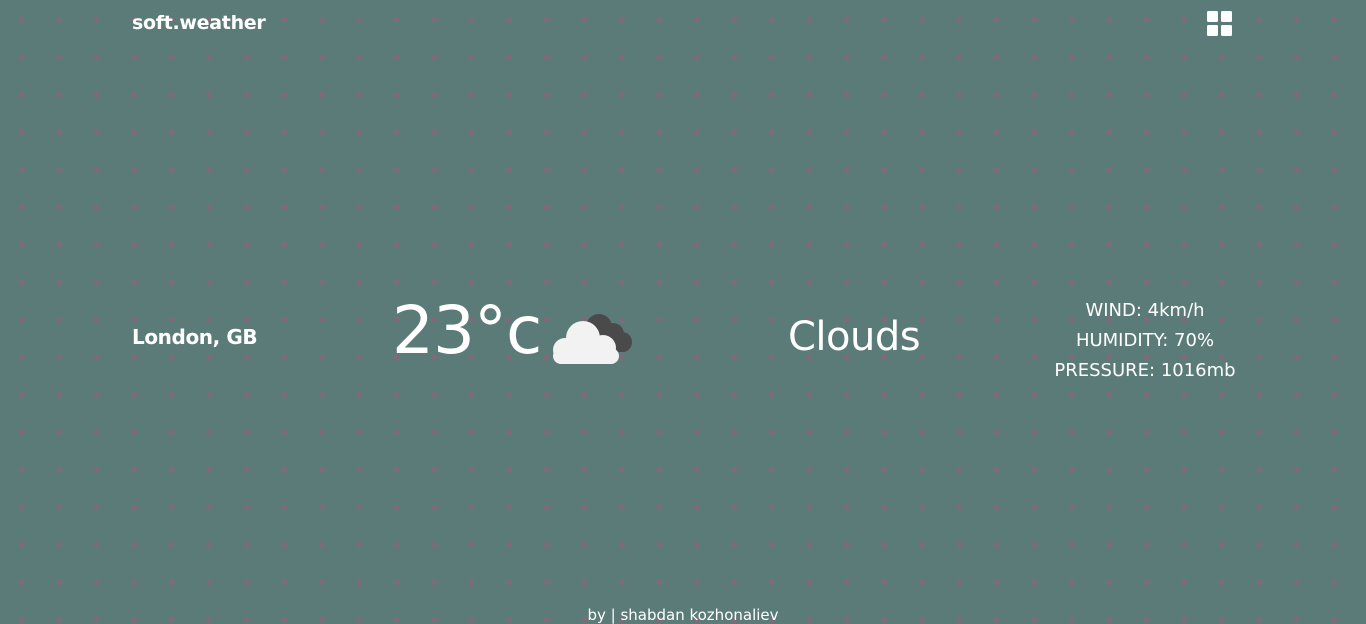  I want to click on footer-credit: by | shabdan kozhonaliev, so click(683, 615).